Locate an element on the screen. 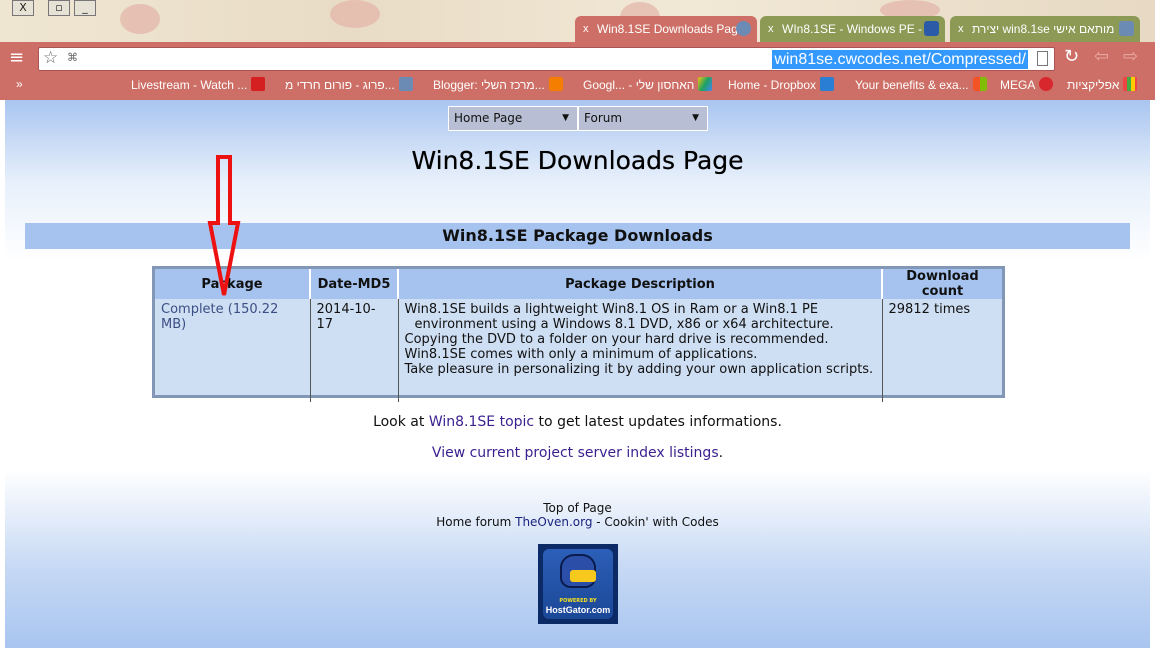 The image size is (1155, 648). mega-icon is located at coordinates (1046, 84).